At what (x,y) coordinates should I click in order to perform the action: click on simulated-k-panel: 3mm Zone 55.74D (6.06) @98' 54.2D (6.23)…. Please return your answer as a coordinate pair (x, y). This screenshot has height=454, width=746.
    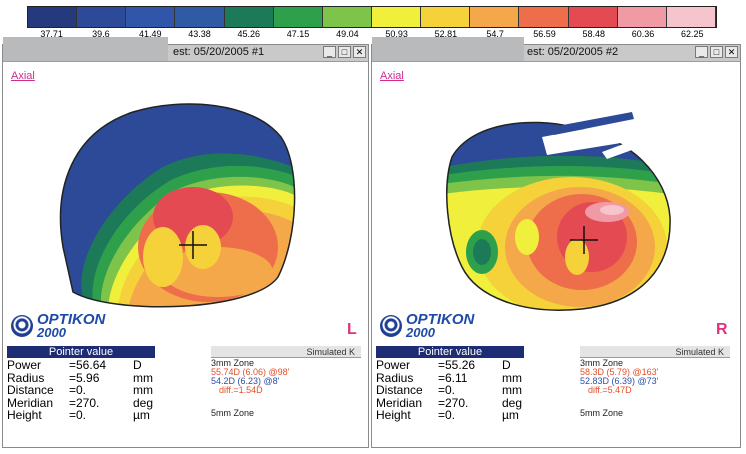
    Looking at the image, I should click on (286, 388).